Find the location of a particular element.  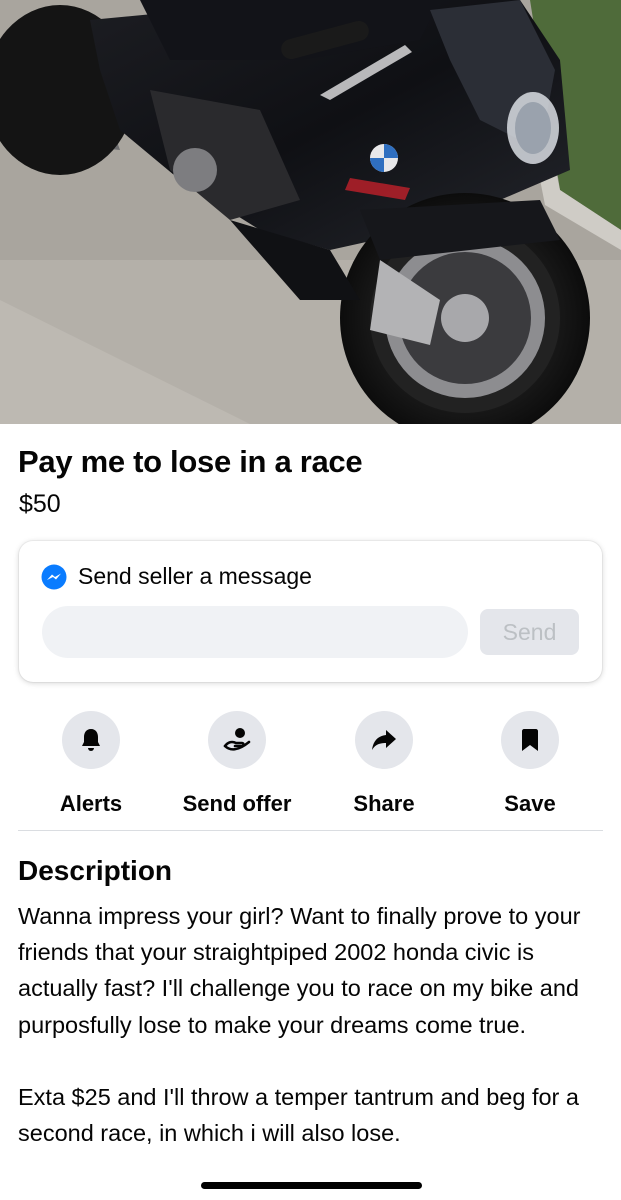

save-icon-circle is located at coordinates (530, 740).